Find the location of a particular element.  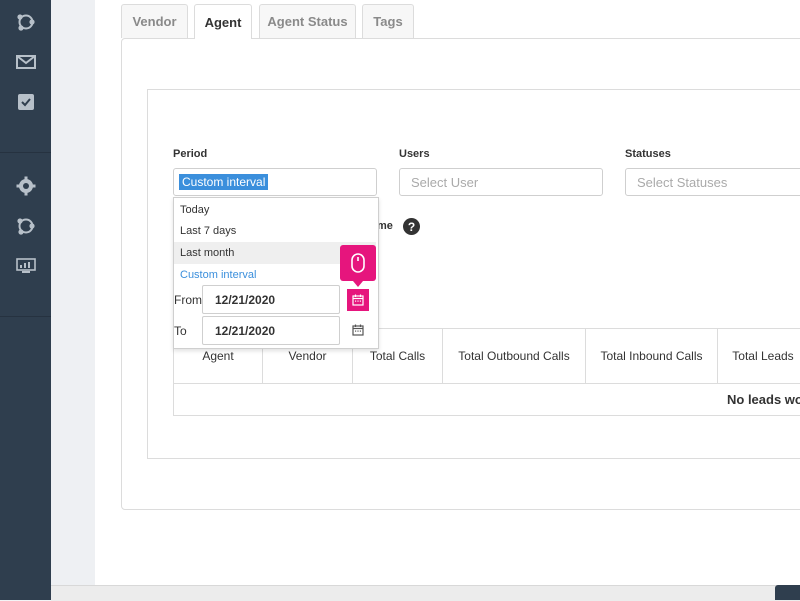

tab-tags: Tags is located at coordinates (388, 21).